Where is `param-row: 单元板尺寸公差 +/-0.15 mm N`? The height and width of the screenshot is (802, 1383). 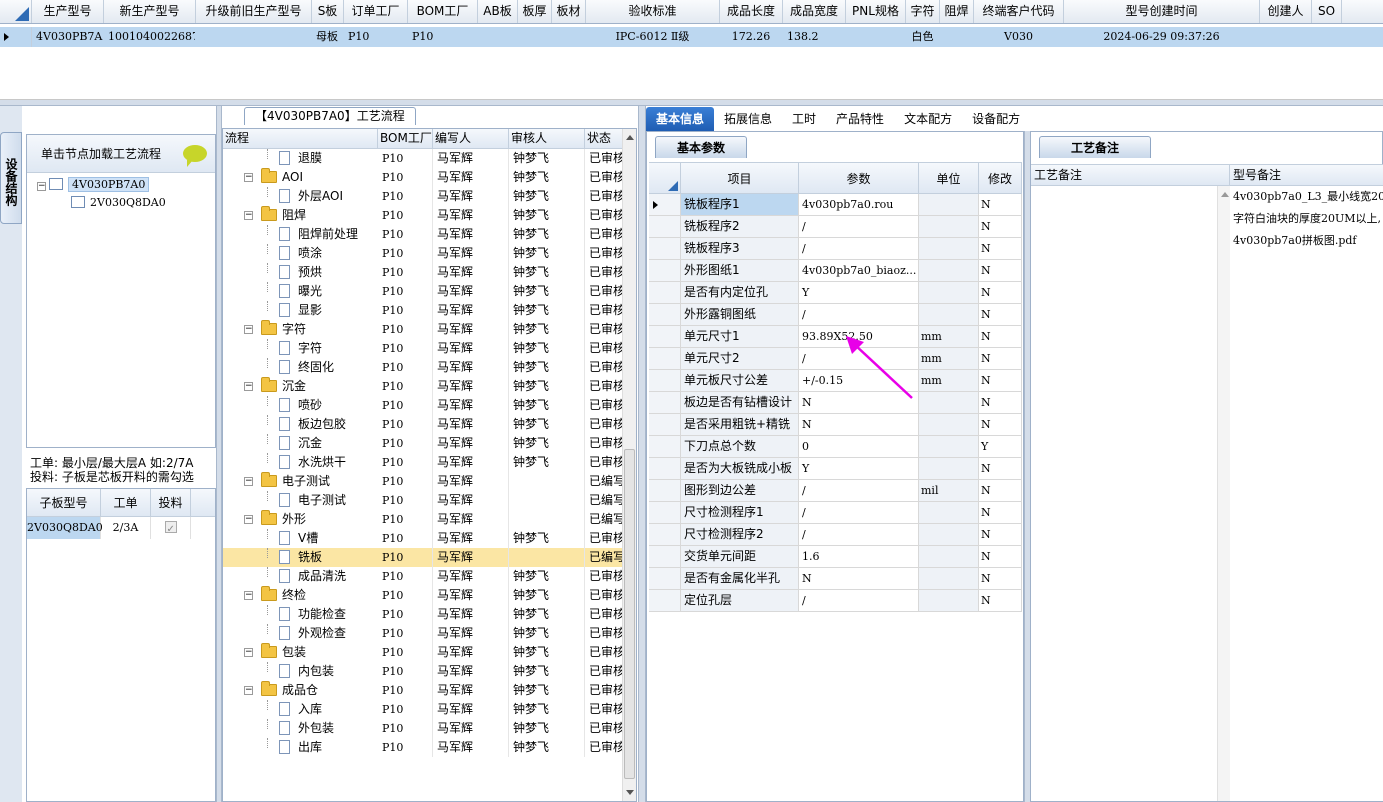
param-row: 单元板尺寸公差 +/-0.15 mm N is located at coordinates (835, 381).